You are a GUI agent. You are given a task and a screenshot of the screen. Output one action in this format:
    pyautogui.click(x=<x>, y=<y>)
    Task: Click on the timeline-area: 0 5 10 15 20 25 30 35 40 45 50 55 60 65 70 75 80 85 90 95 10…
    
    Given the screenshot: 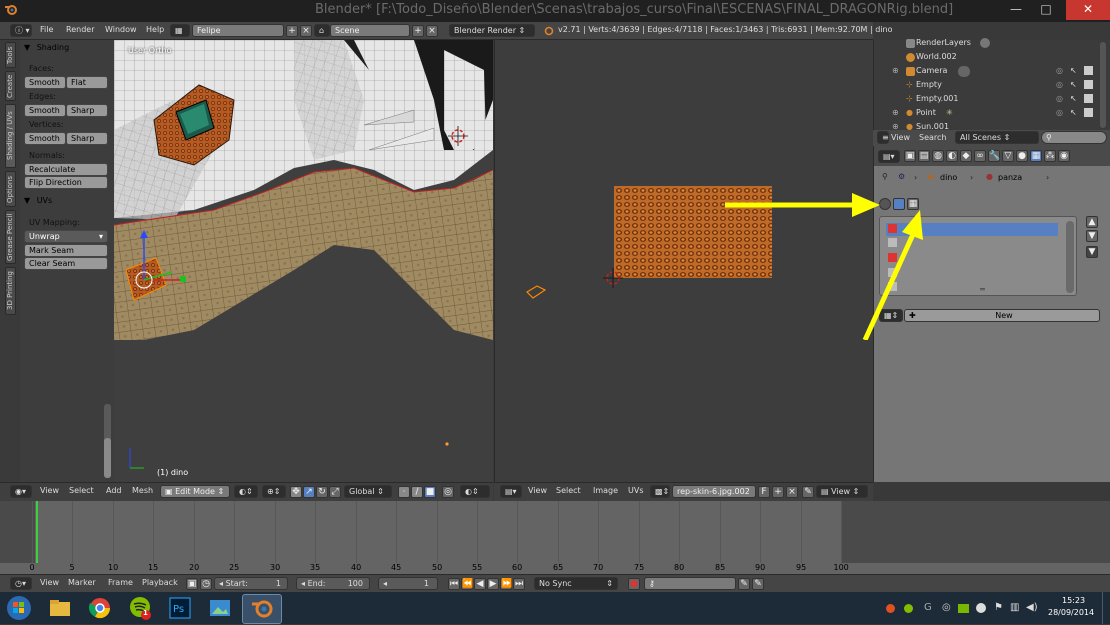 What is the action you would take?
    pyautogui.click(x=555, y=537)
    